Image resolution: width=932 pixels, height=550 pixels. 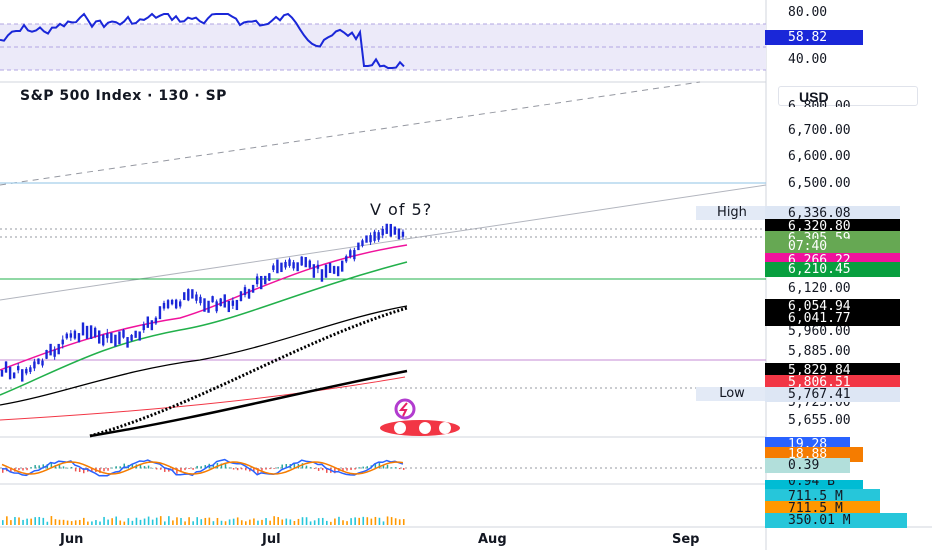 I want to click on bar-countdown-badge: 07:40, so click(x=832, y=246).